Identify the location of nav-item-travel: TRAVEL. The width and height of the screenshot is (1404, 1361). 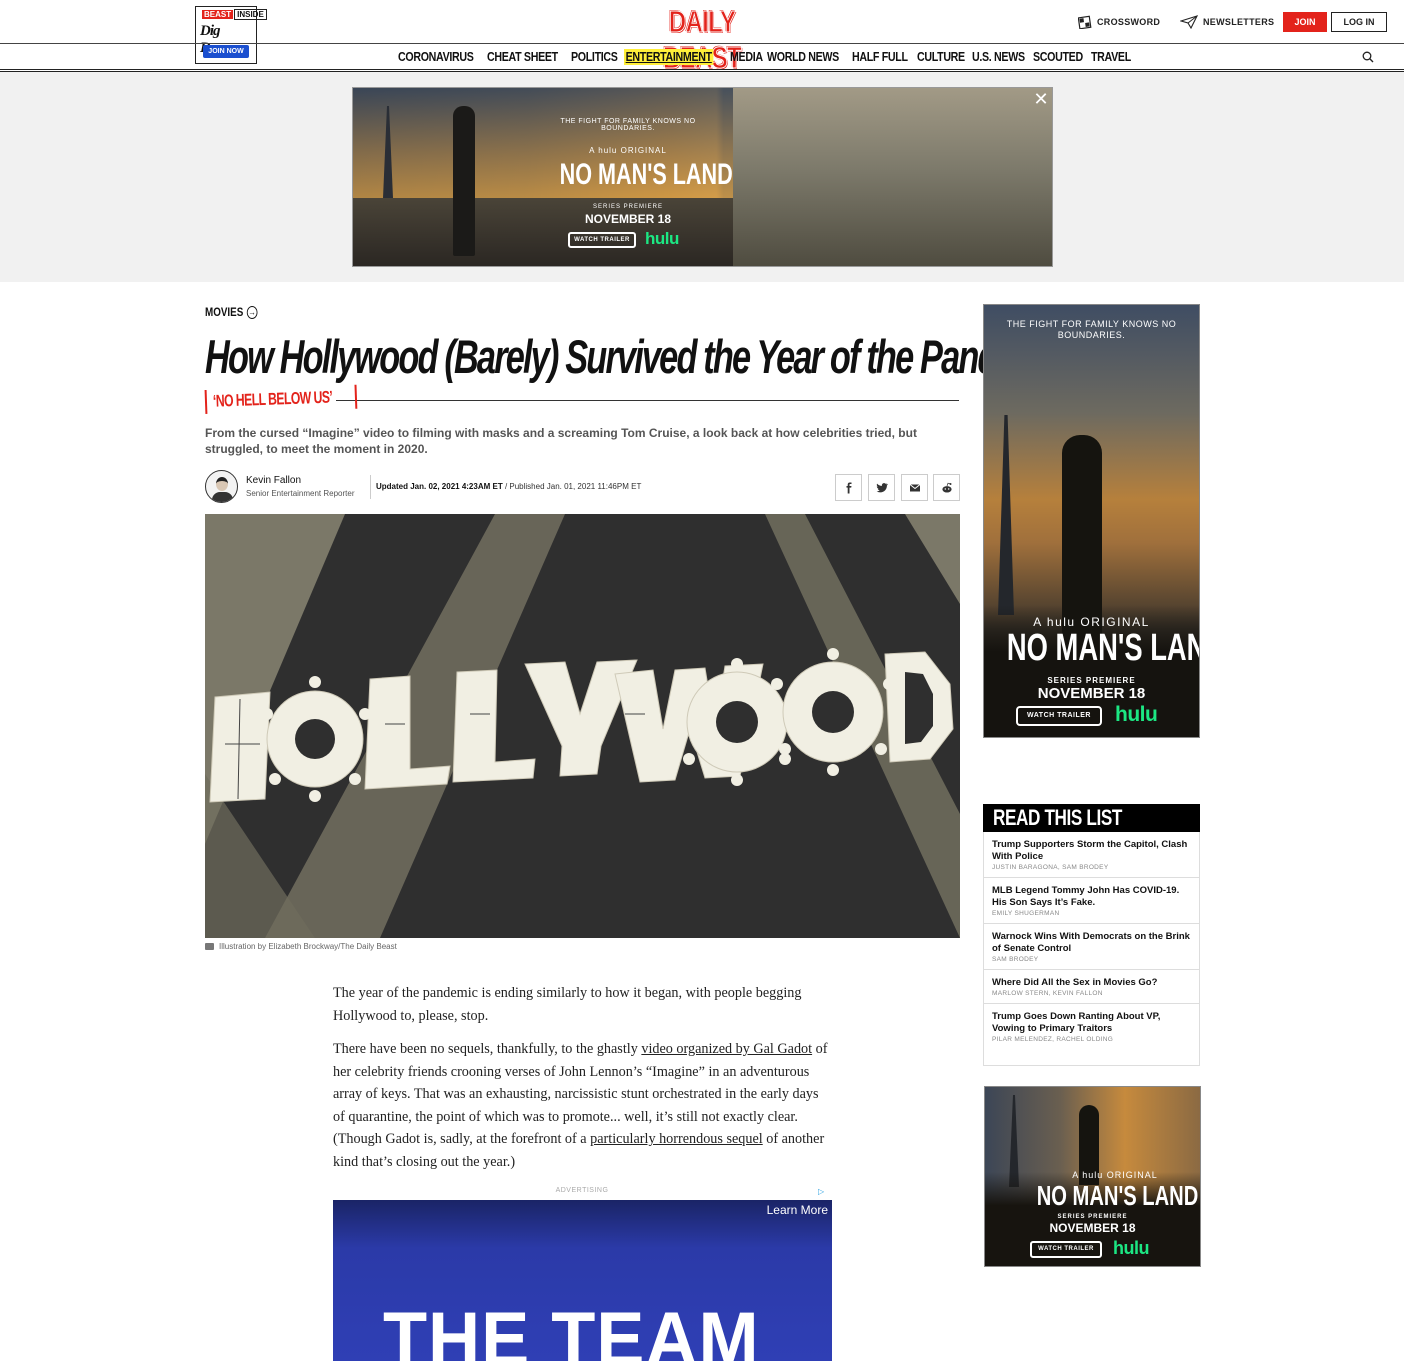
(1111, 57).